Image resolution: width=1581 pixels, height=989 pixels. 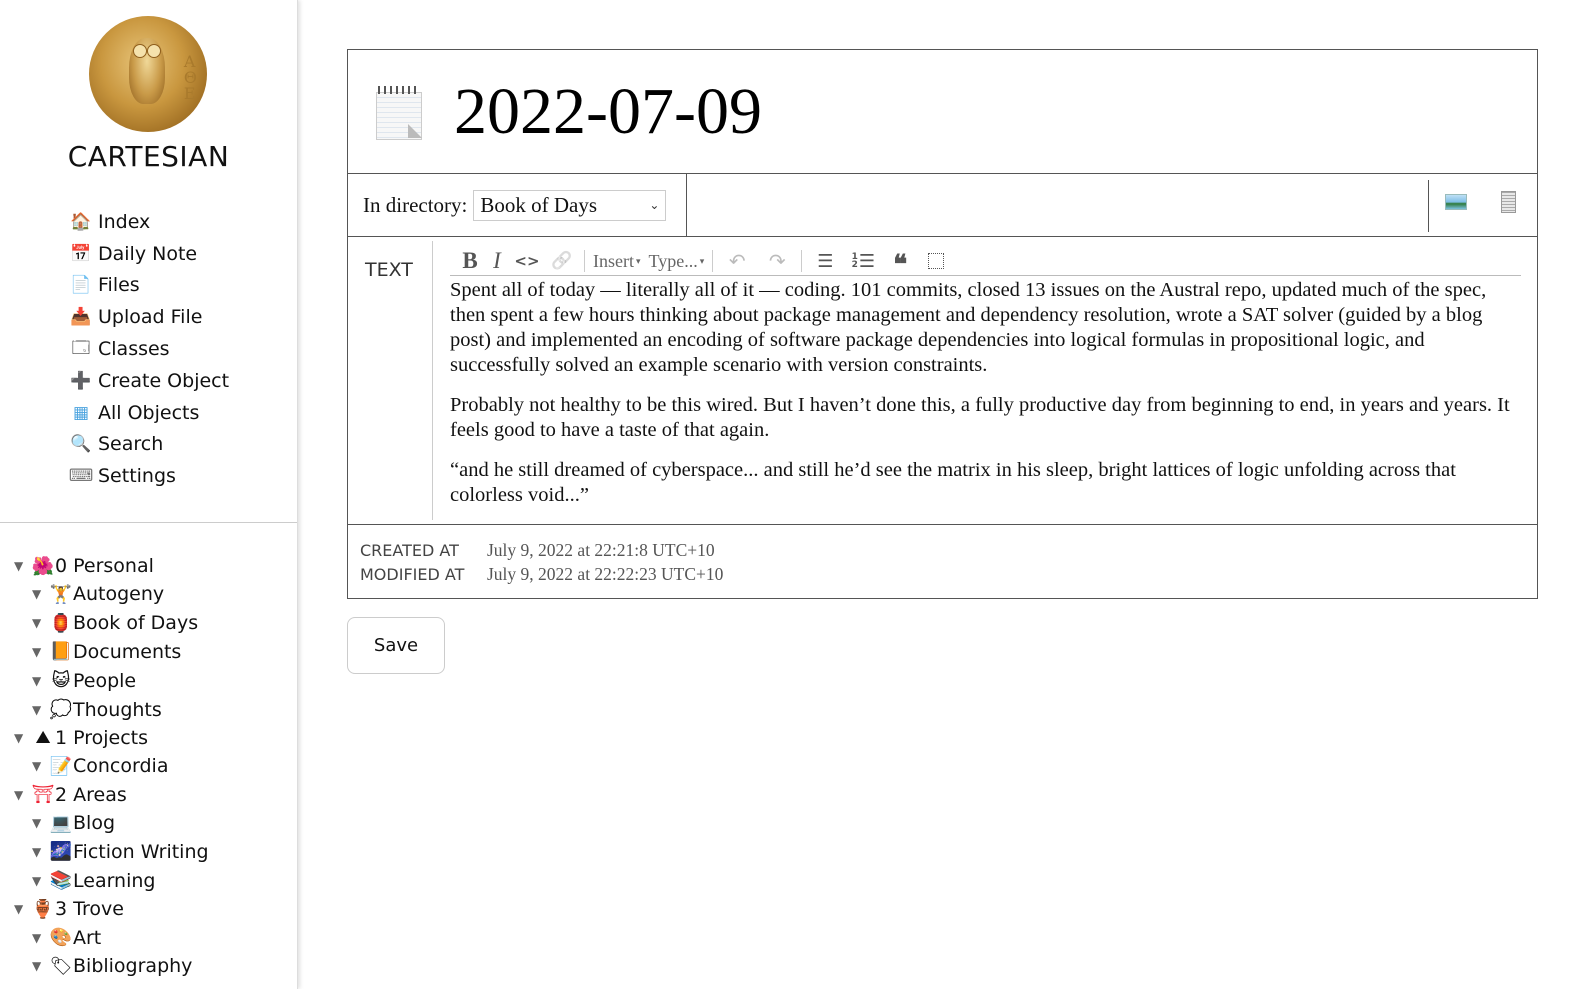 I want to click on save-button: Save, so click(x=396, y=645).